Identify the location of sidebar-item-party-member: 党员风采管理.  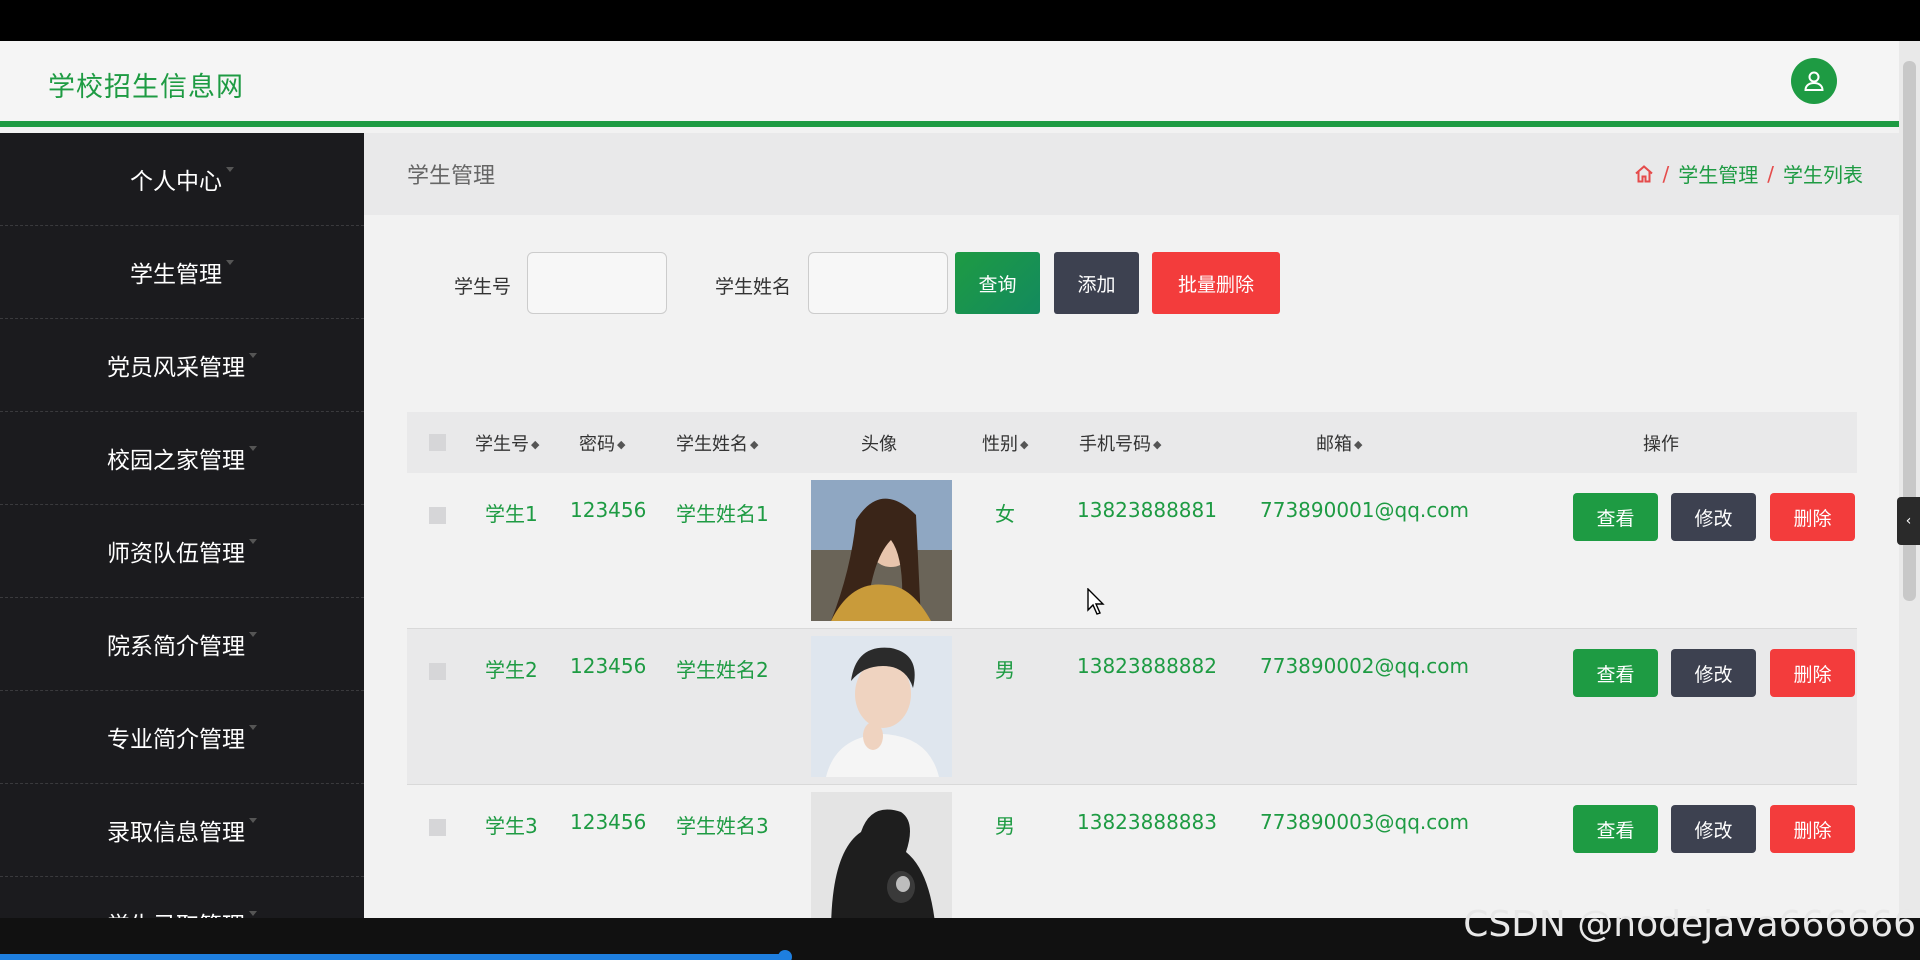
(182, 365).